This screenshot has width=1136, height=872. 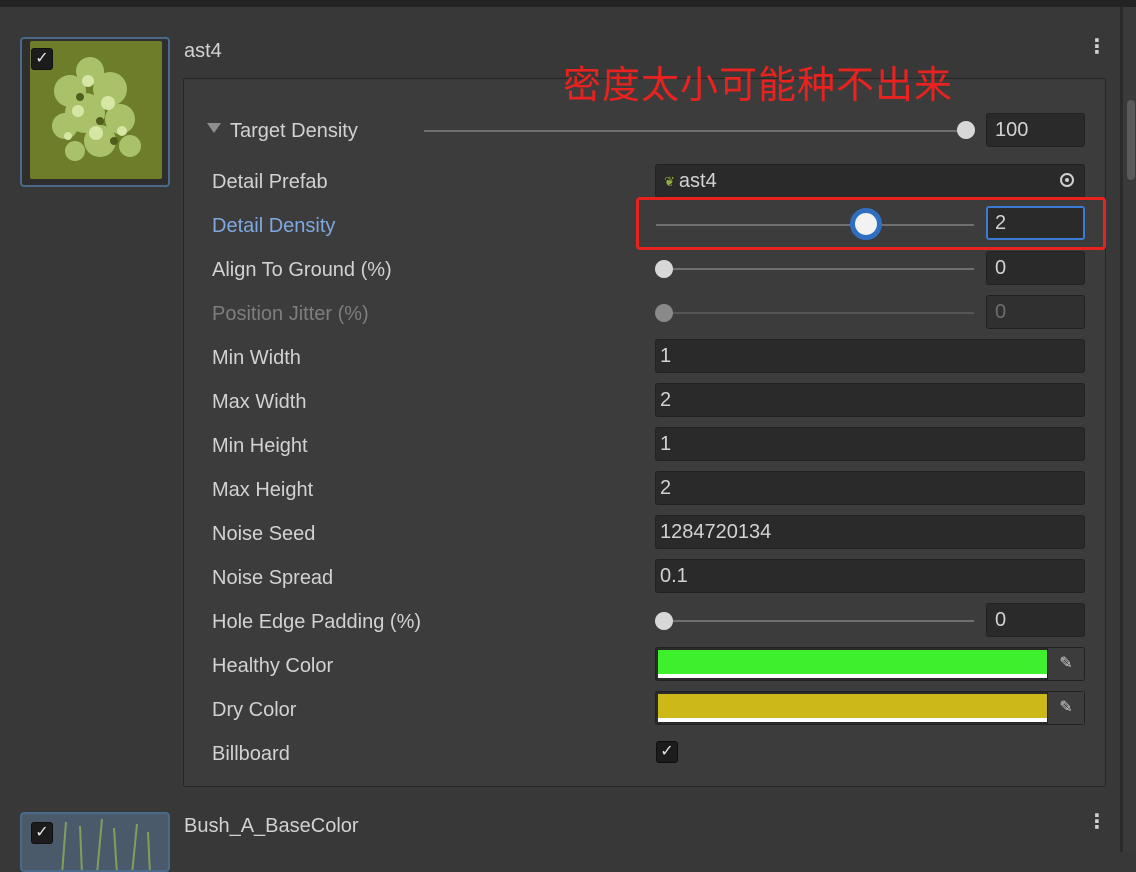 I want to click on max-height-label: Max Height, so click(x=263, y=490).